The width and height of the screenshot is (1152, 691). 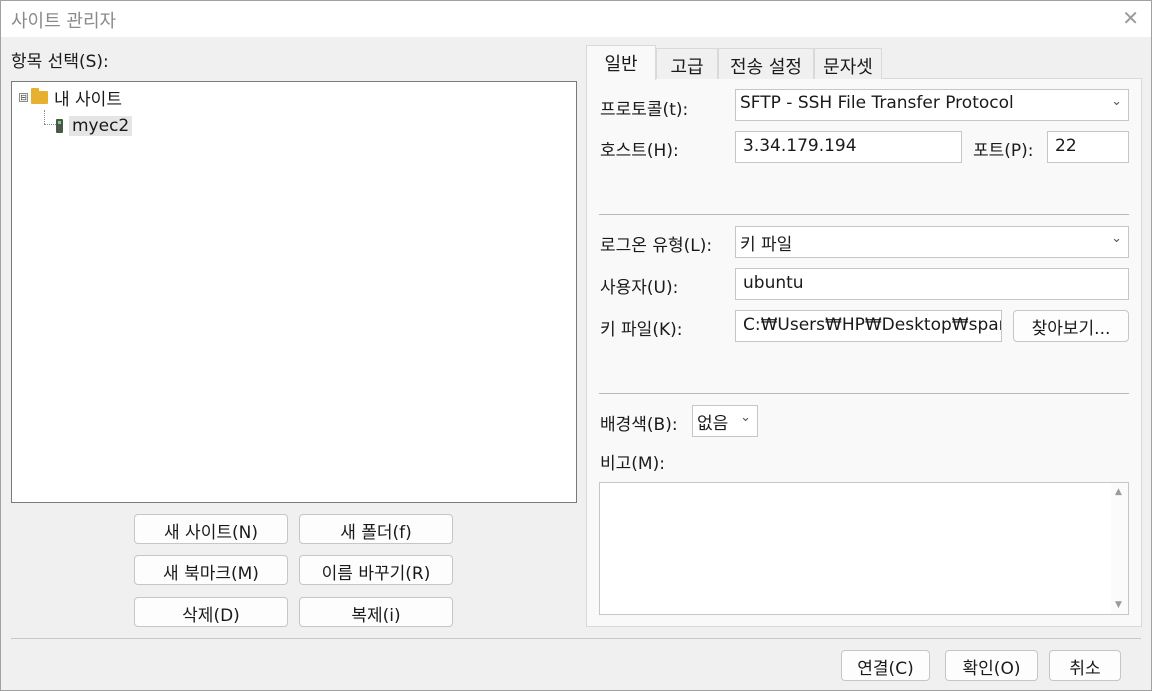 I want to click on protocol-select: SFTP - SSH File Transfer Protocol ⌄, so click(x=932, y=105).